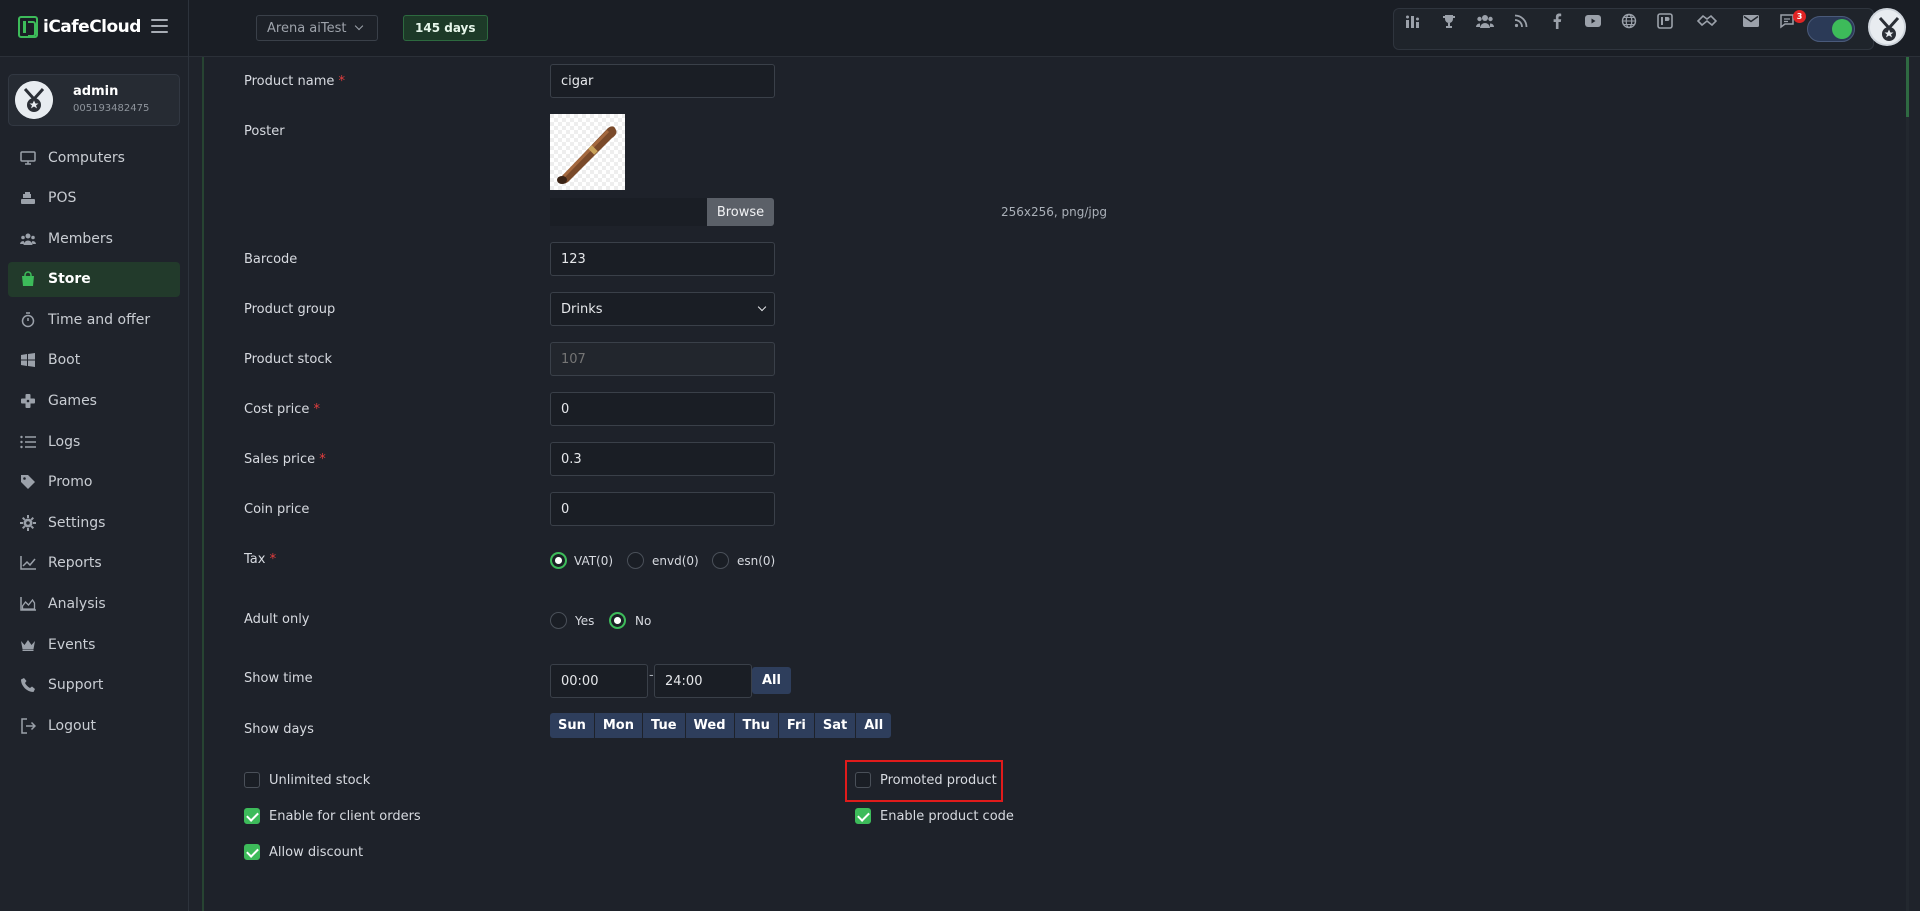 The width and height of the screenshot is (1920, 911). I want to click on cost-price-input, so click(662, 409).